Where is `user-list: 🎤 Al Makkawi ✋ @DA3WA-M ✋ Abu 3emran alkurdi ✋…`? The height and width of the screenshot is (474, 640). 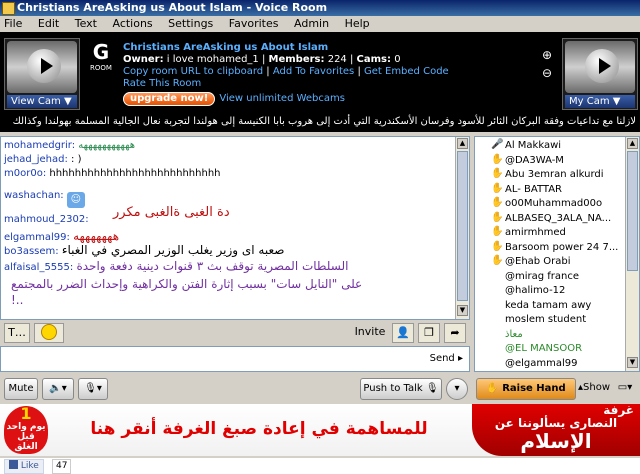
user-list: 🎤 Al Makkawi ✋ @DA3WA-M ✋ Abu 3emran alkurdi ✋… is located at coordinates (557, 254).